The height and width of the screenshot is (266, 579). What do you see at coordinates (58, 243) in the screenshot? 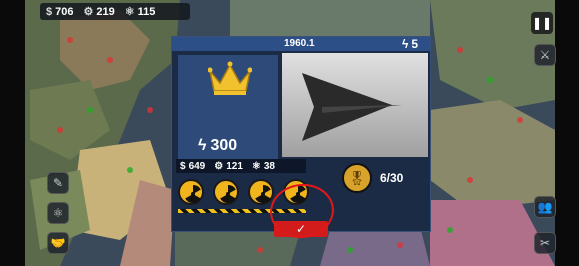
I see `handshake-icon: 🤝` at bounding box center [58, 243].